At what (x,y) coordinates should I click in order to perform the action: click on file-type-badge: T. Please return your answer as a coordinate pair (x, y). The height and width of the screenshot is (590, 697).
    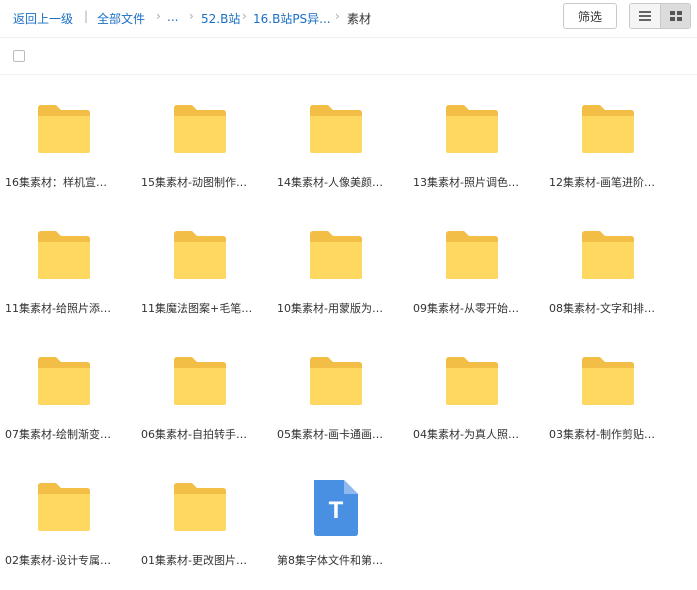
    Looking at the image, I should click on (336, 510).